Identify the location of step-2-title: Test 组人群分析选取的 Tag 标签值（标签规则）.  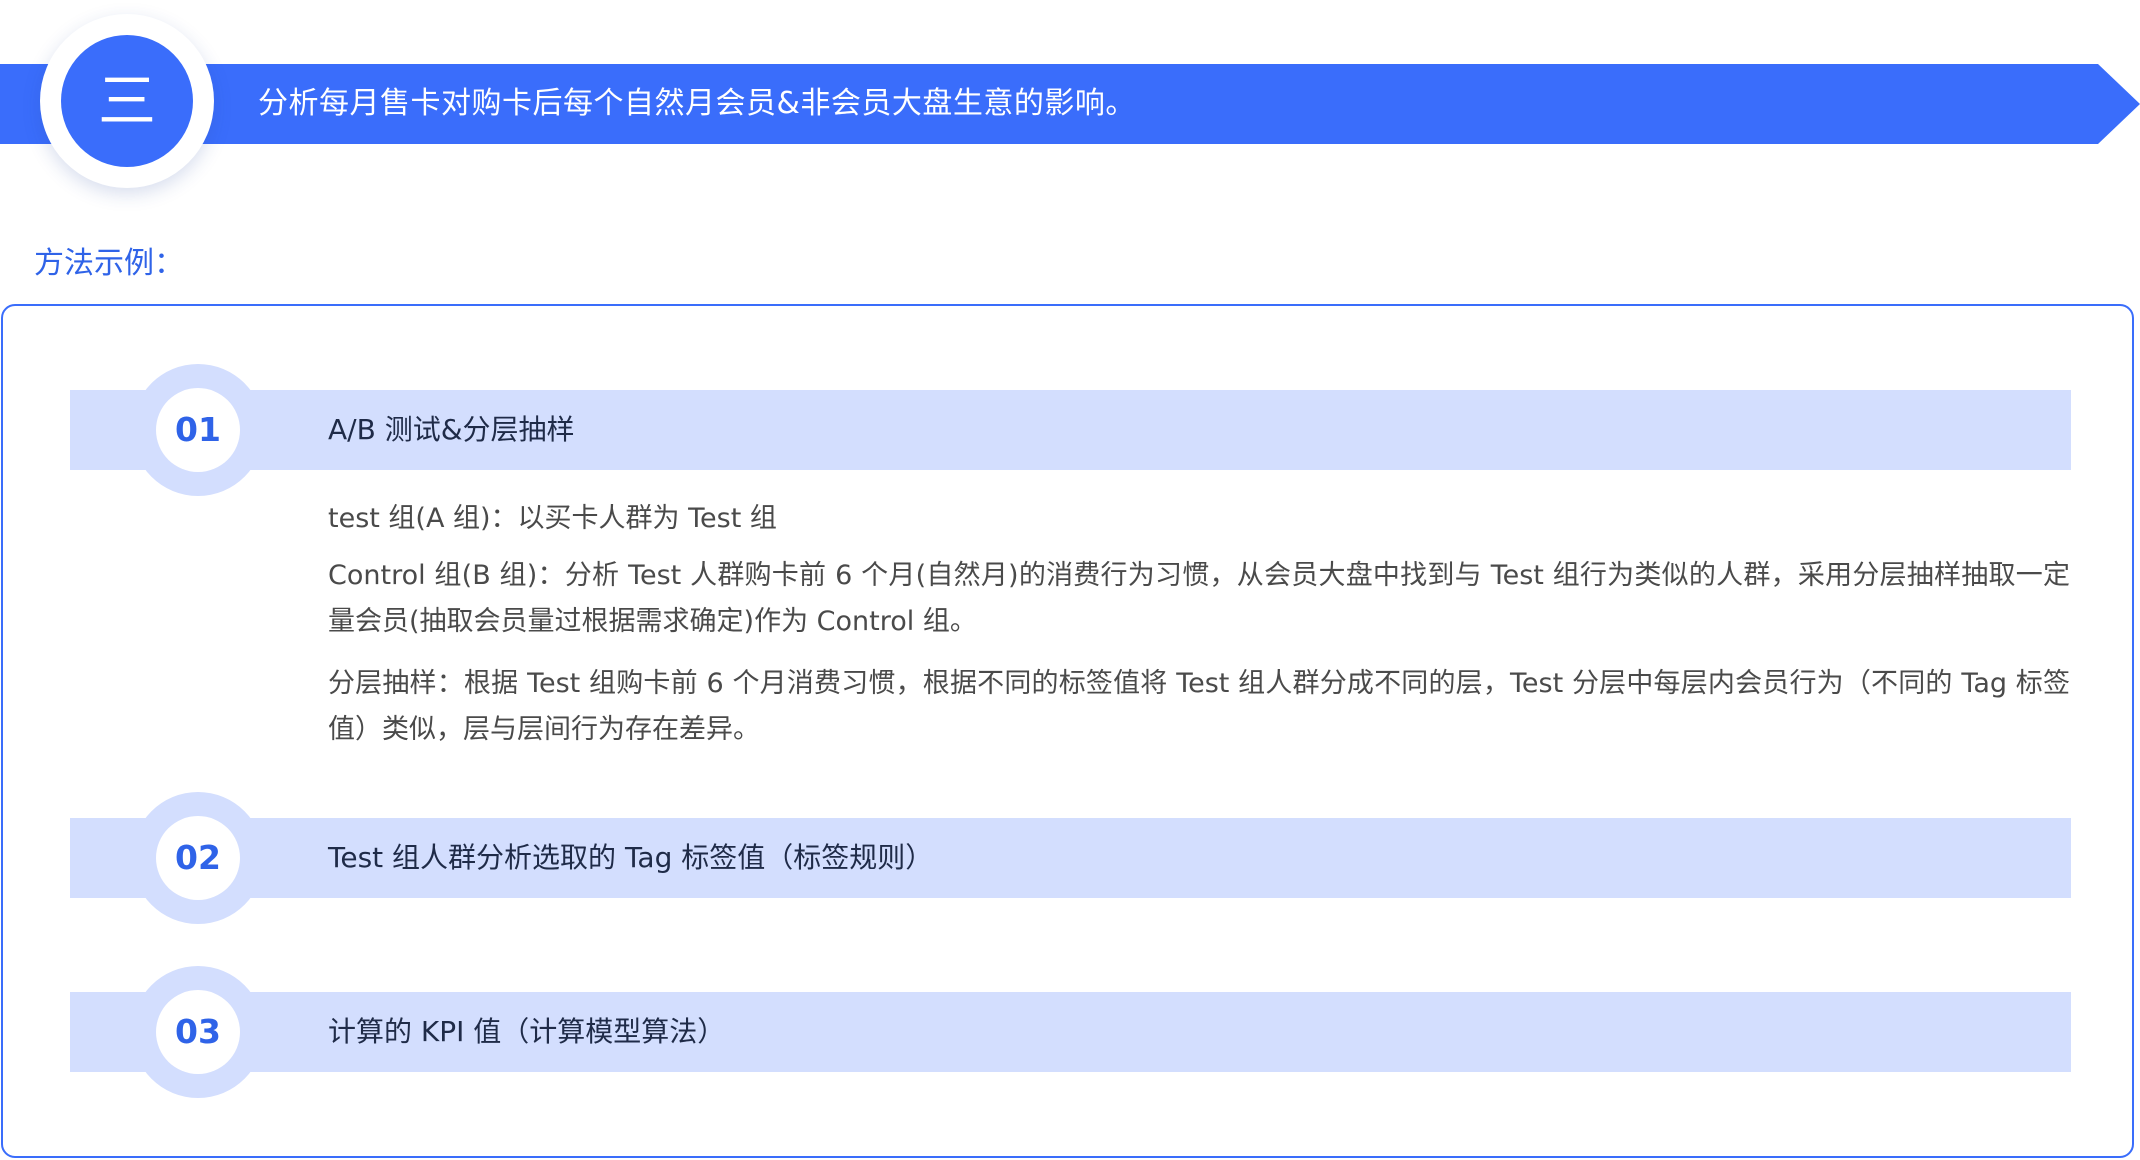
(631, 857).